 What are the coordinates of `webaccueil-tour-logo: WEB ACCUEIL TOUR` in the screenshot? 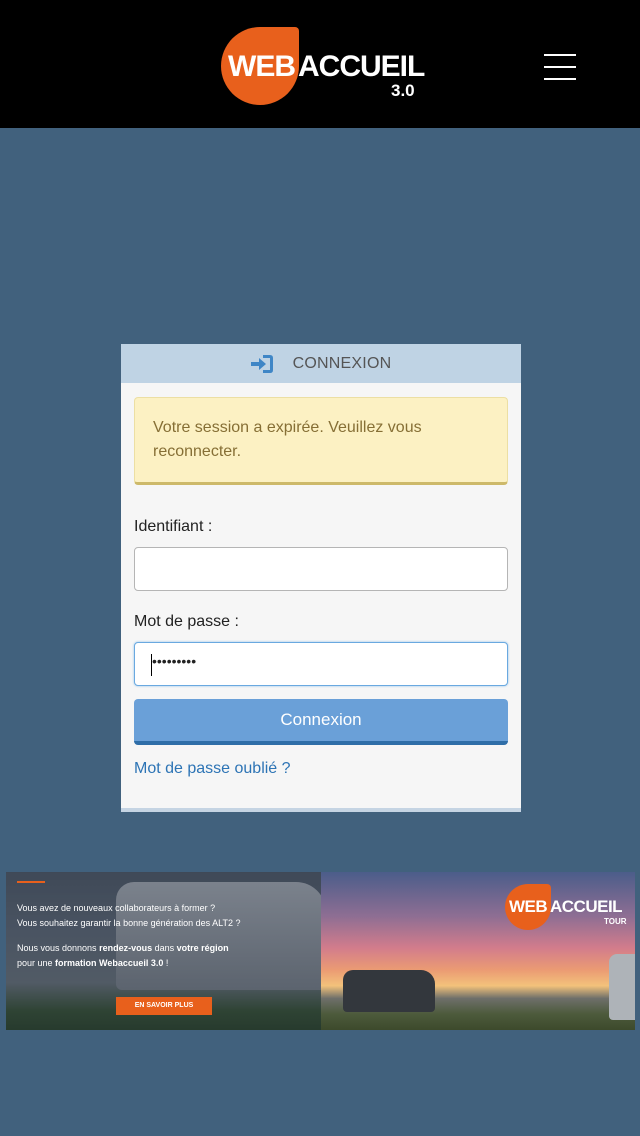 It's located at (567, 909).